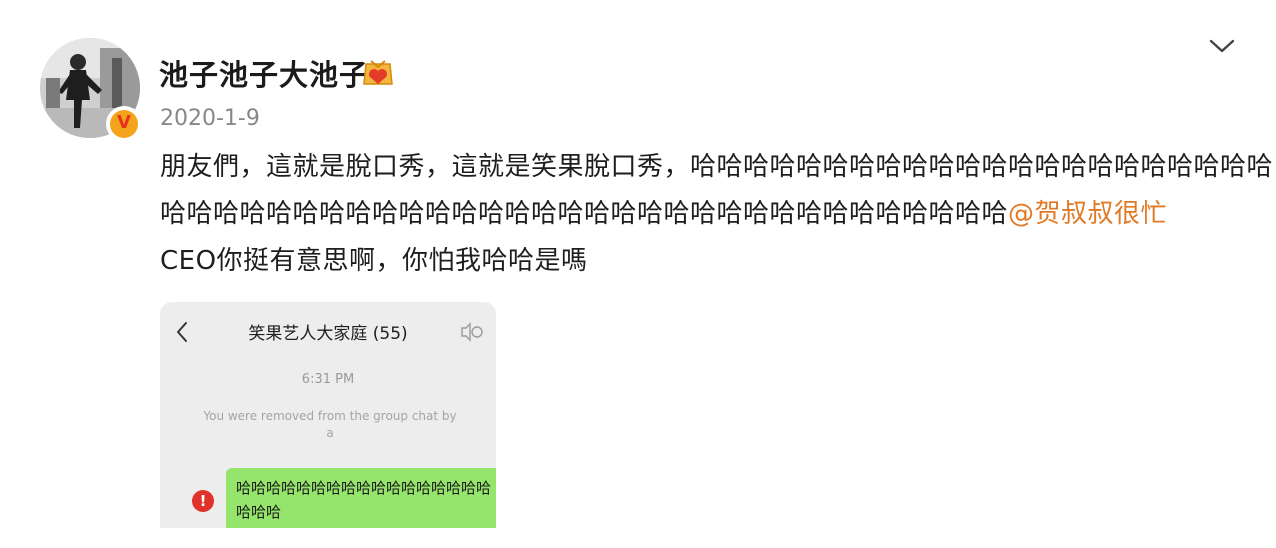  I want to click on mention-link: @贺叔叔很忙, so click(1087, 214).